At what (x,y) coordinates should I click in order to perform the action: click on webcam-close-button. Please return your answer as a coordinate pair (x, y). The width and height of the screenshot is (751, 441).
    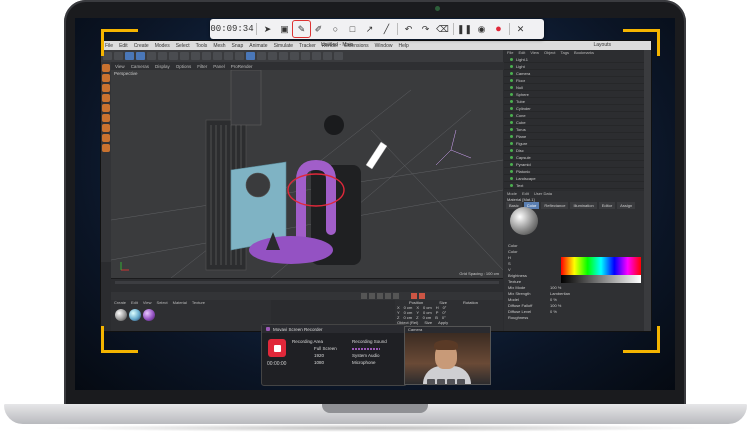
    Looking at the image, I should click on (461, 381).